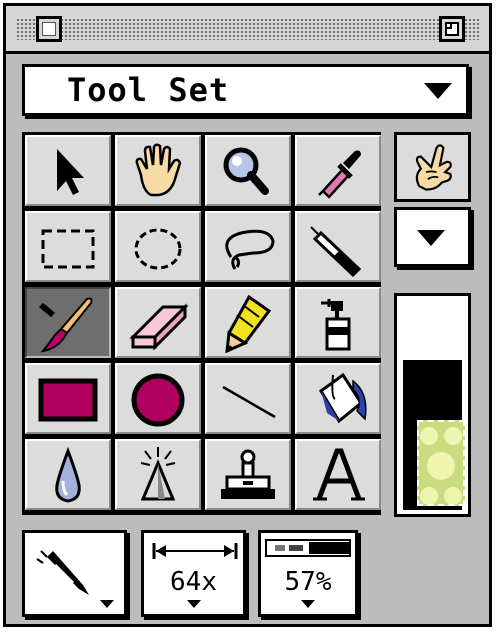 This screenshot has height=633, width=497. I want to click on brush-shape-button, so click(74, 573).